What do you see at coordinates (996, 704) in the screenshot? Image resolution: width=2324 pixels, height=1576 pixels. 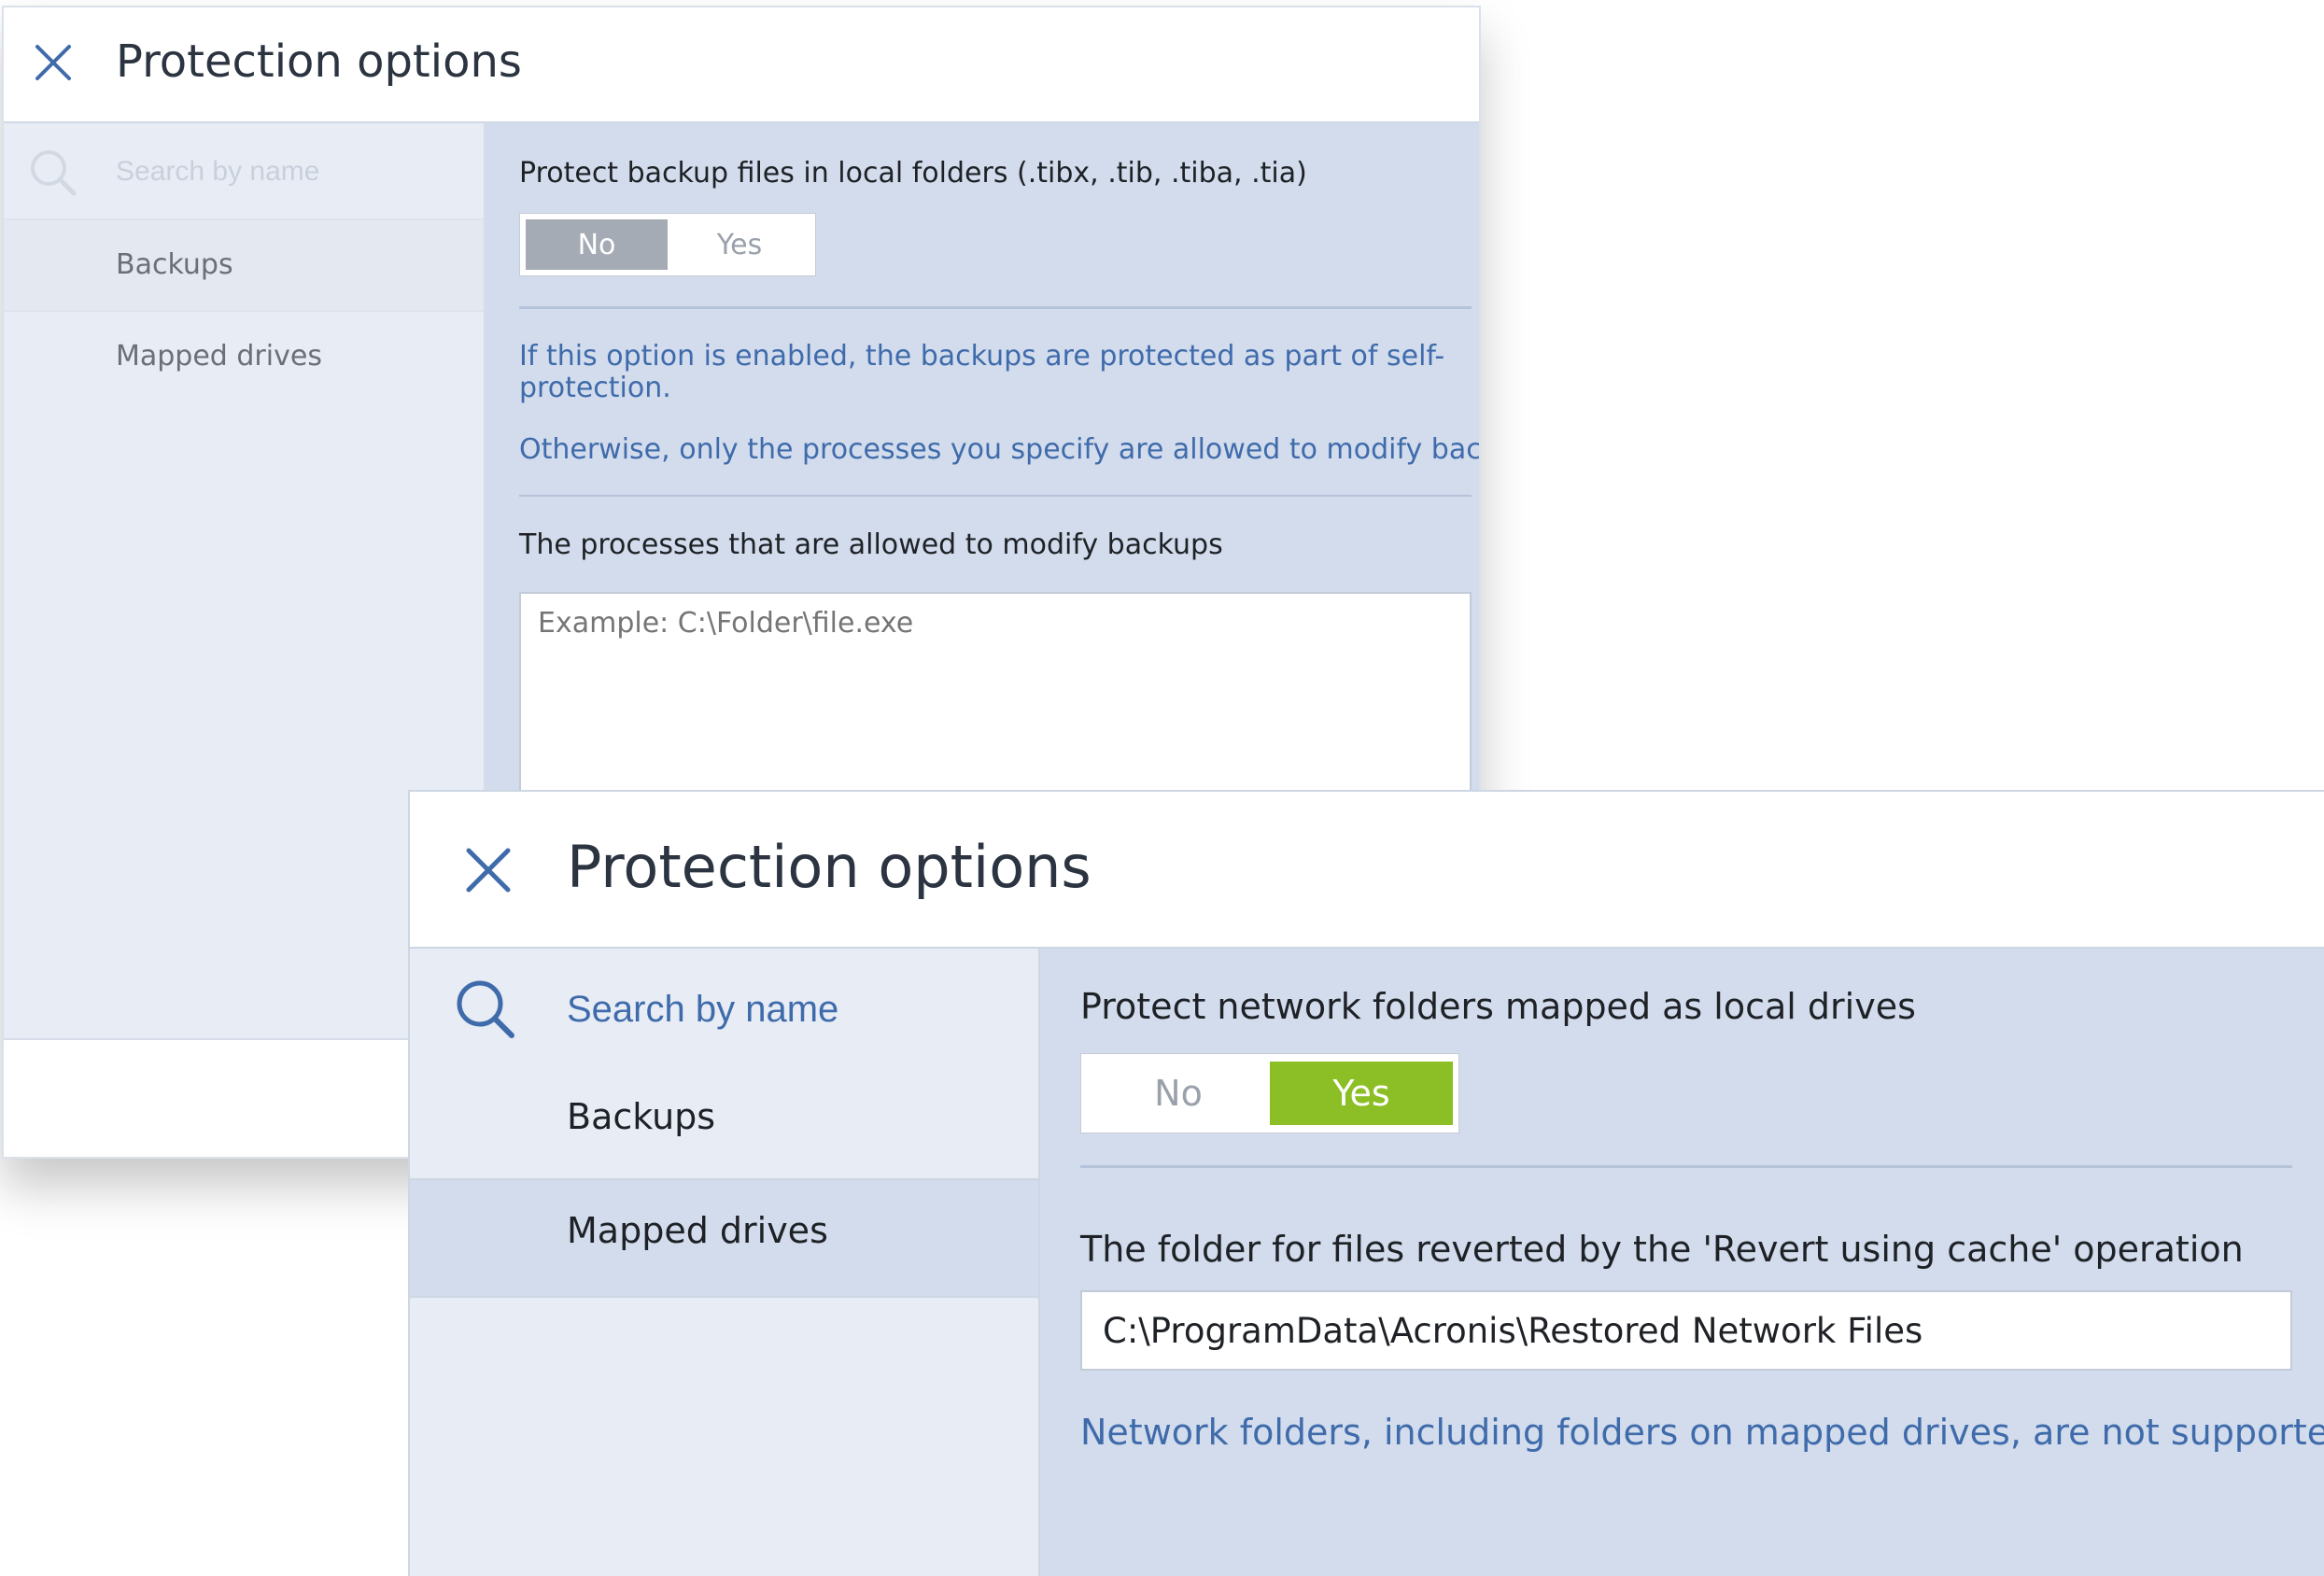 I see `processes-textarea` at bounding box center [996, 704].